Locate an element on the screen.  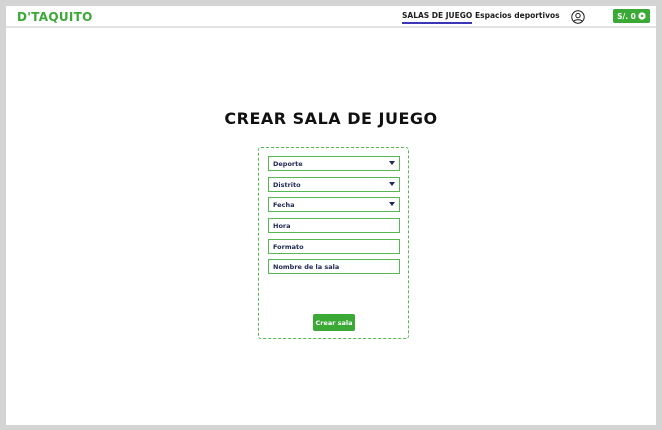
date-select-label: Fecha is located at coordinates (284, 204).